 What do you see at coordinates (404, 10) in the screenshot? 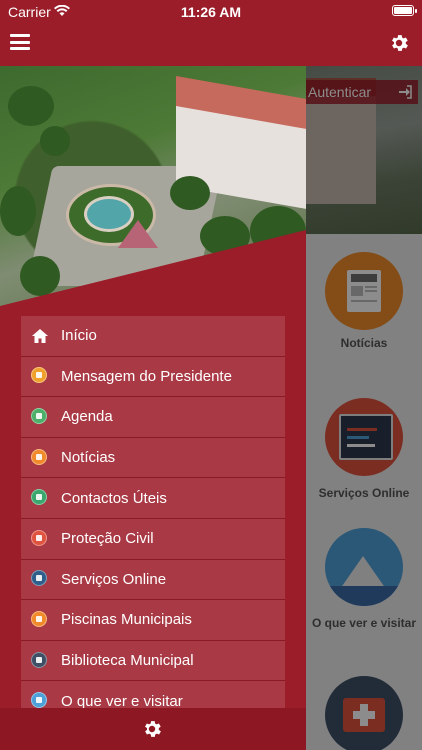
I see `battery-icon` at bounding box center [404, 10].